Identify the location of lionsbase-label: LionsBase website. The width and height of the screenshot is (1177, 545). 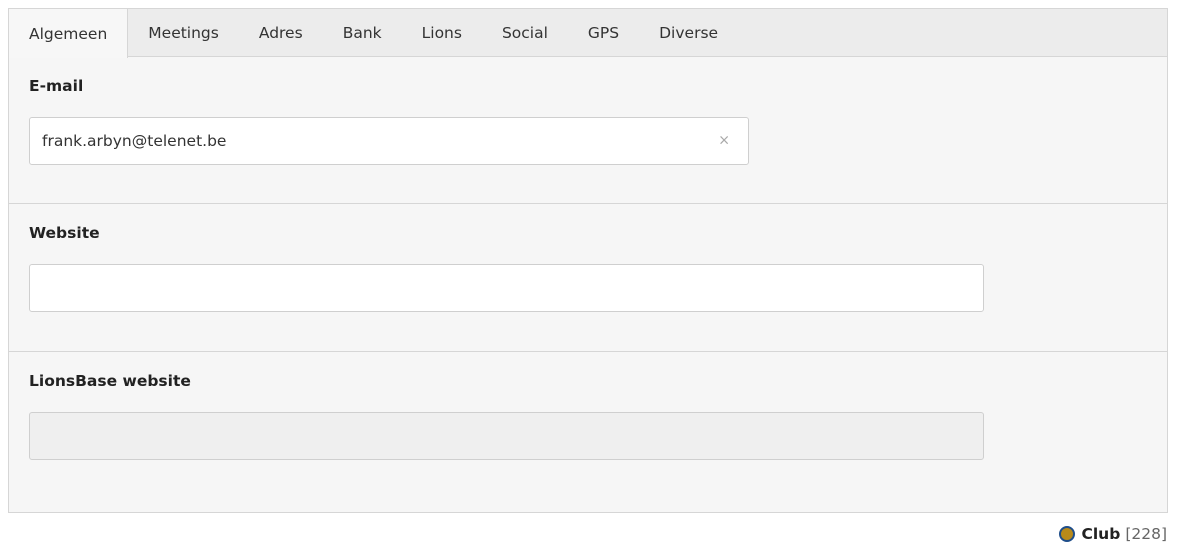
(110, 381).